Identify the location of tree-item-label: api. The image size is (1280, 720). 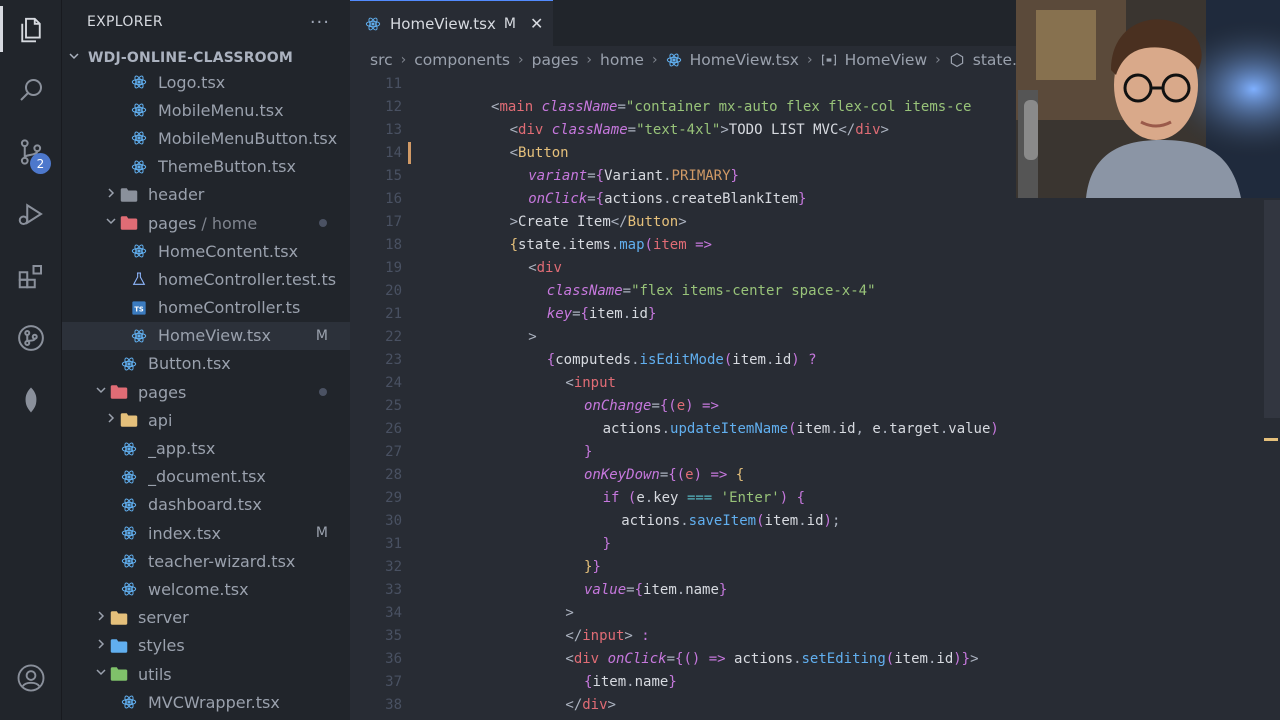
(160, 420).